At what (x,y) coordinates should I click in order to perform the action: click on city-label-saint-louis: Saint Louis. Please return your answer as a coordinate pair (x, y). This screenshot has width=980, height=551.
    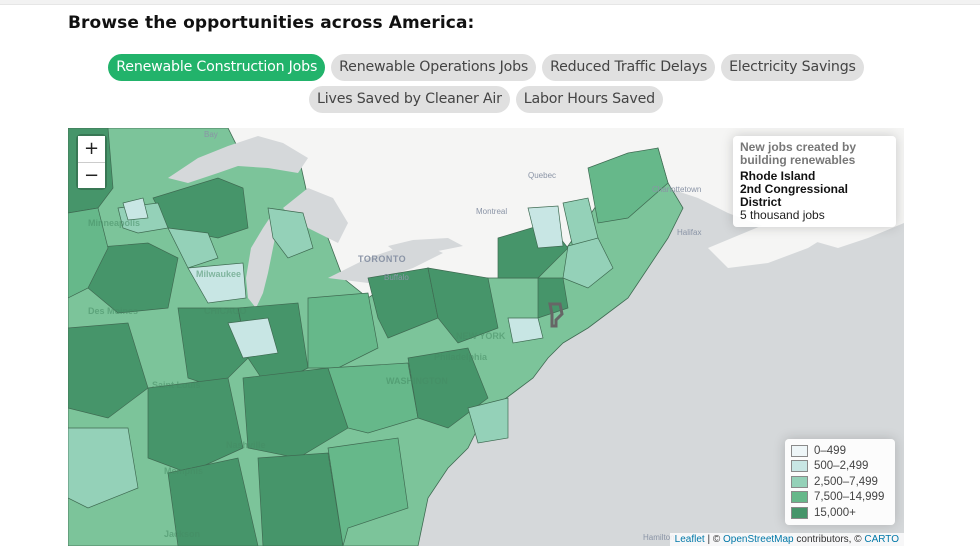
    Looking at the image, I should click on (176, 385).